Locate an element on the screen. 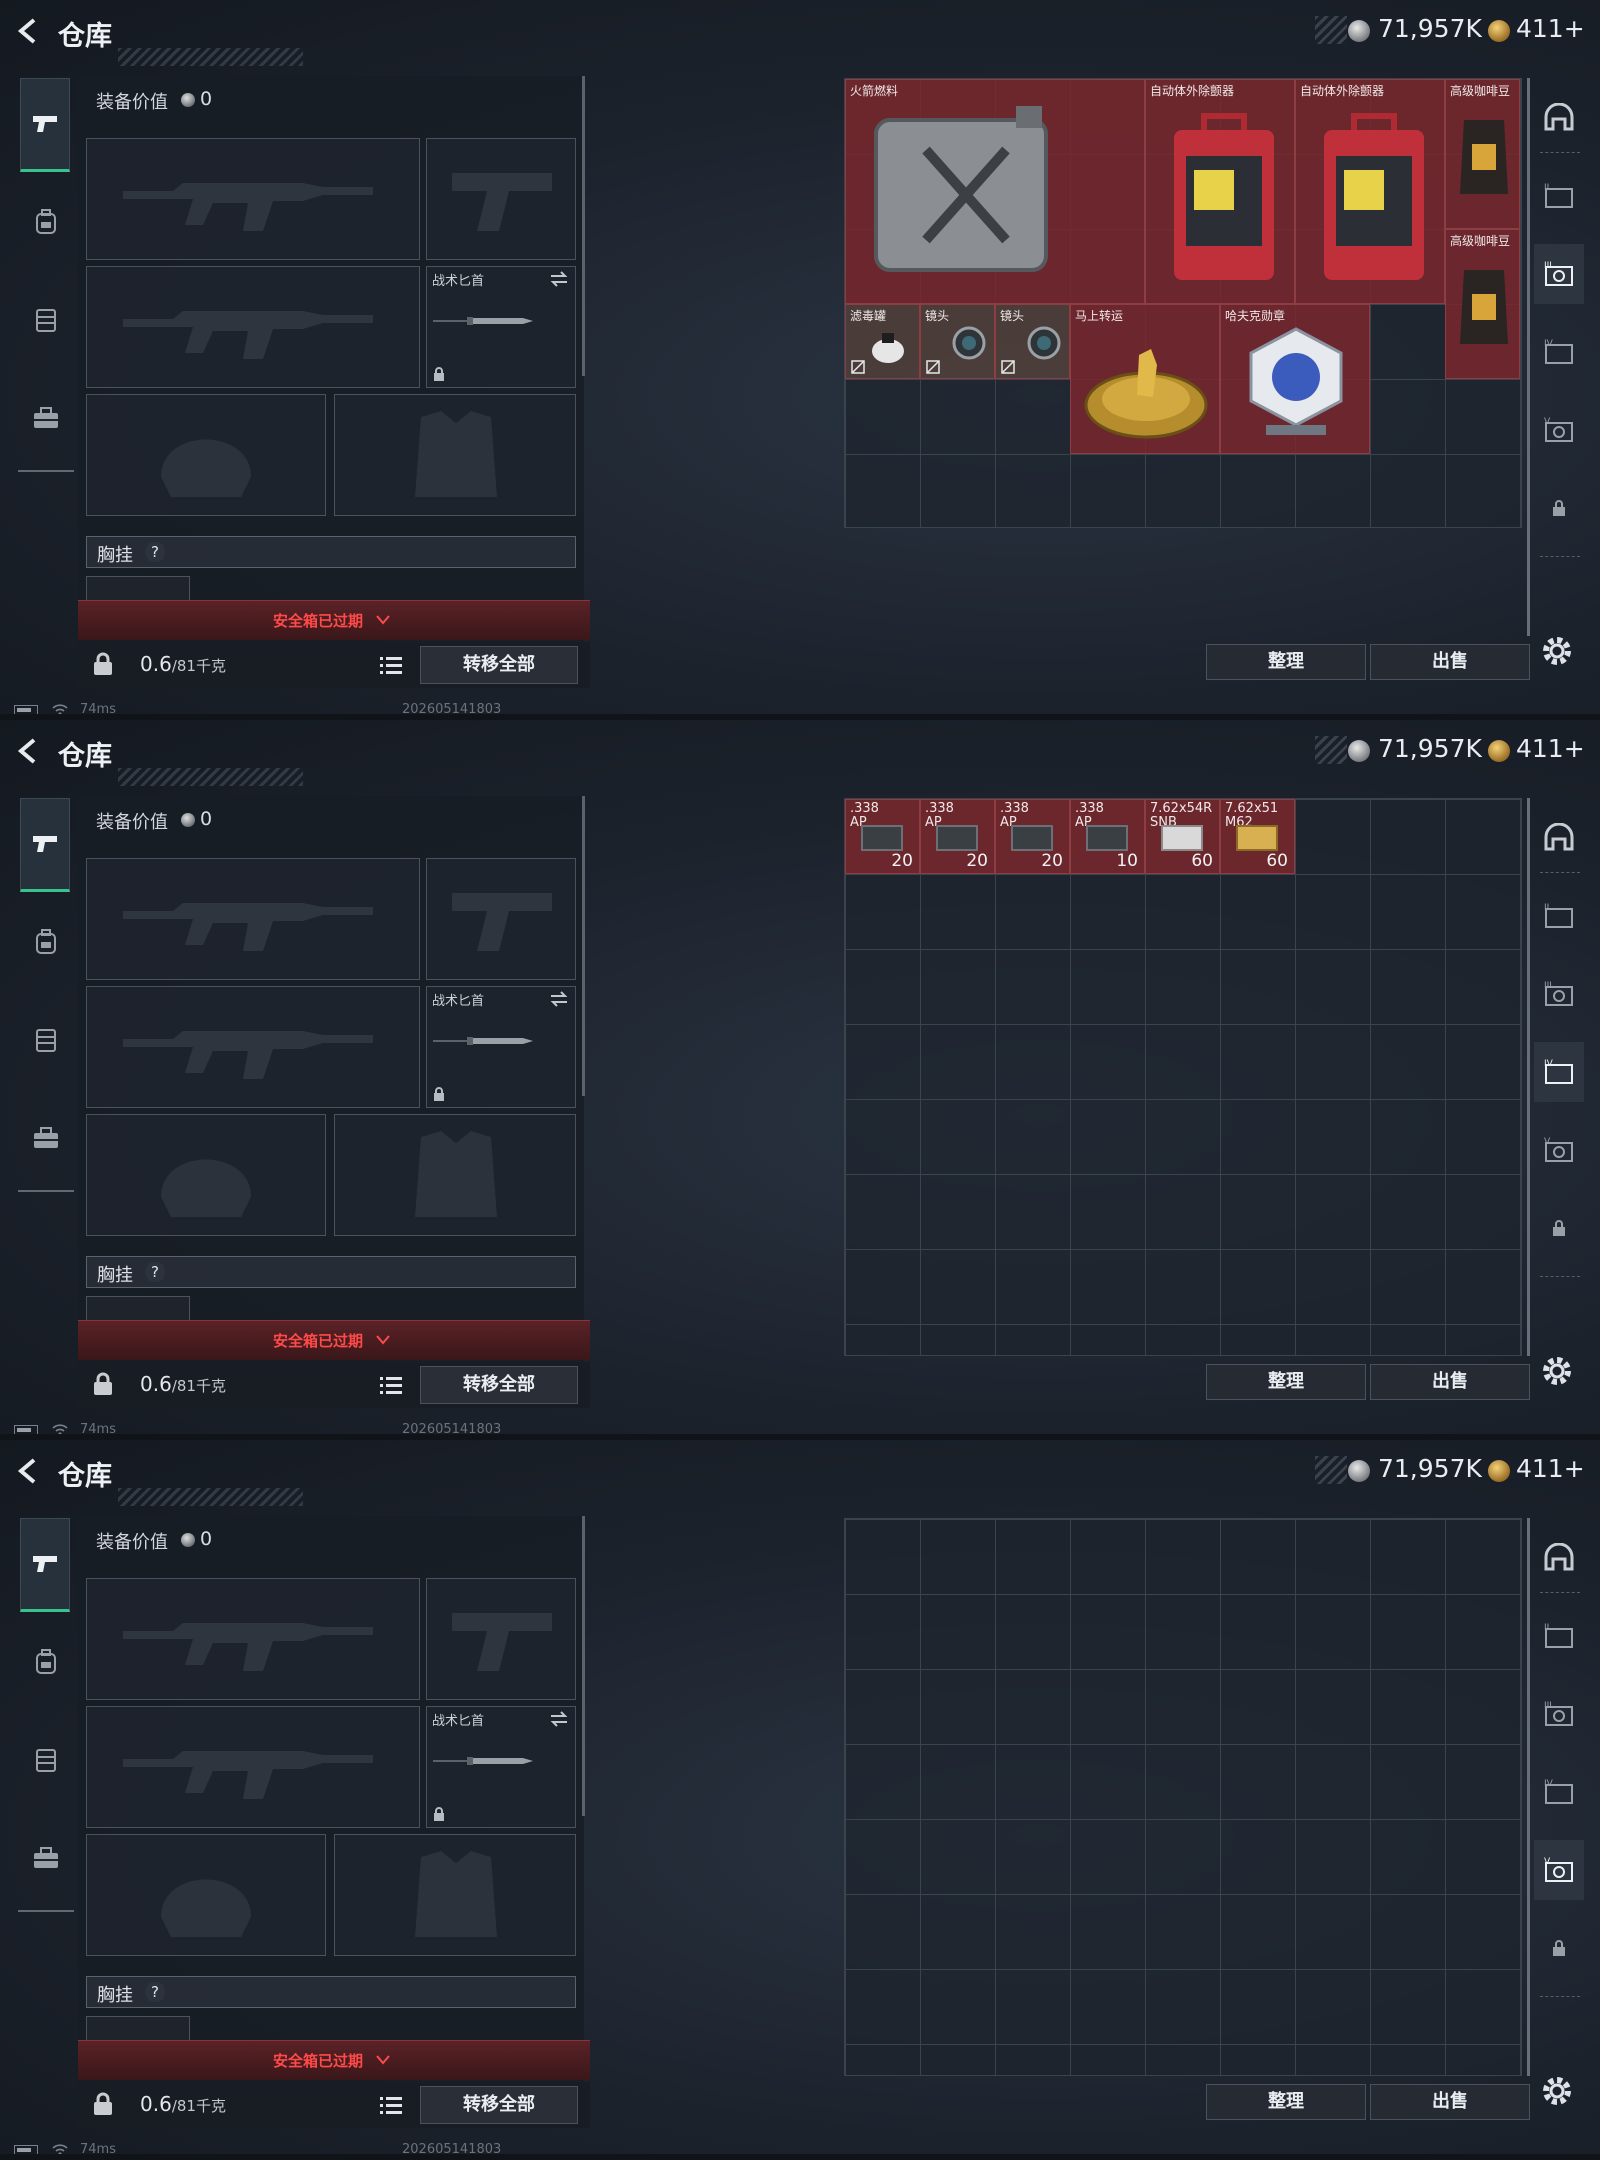 The width and height of the screenshot is (1600, 2160). stash-item: 7.62x51 M62 60 is located at coordinates (1257, 836).